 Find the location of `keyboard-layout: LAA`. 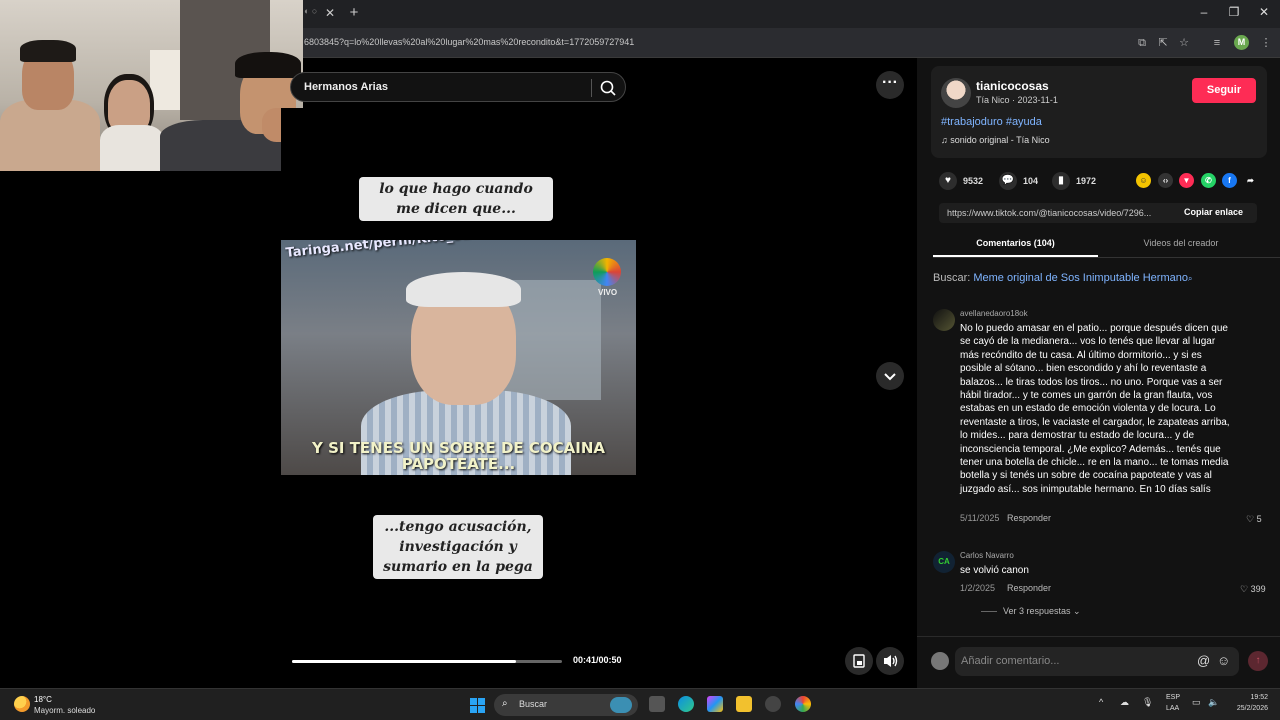

keyboard-layout: LAA is located at coordinates (1172, 708).